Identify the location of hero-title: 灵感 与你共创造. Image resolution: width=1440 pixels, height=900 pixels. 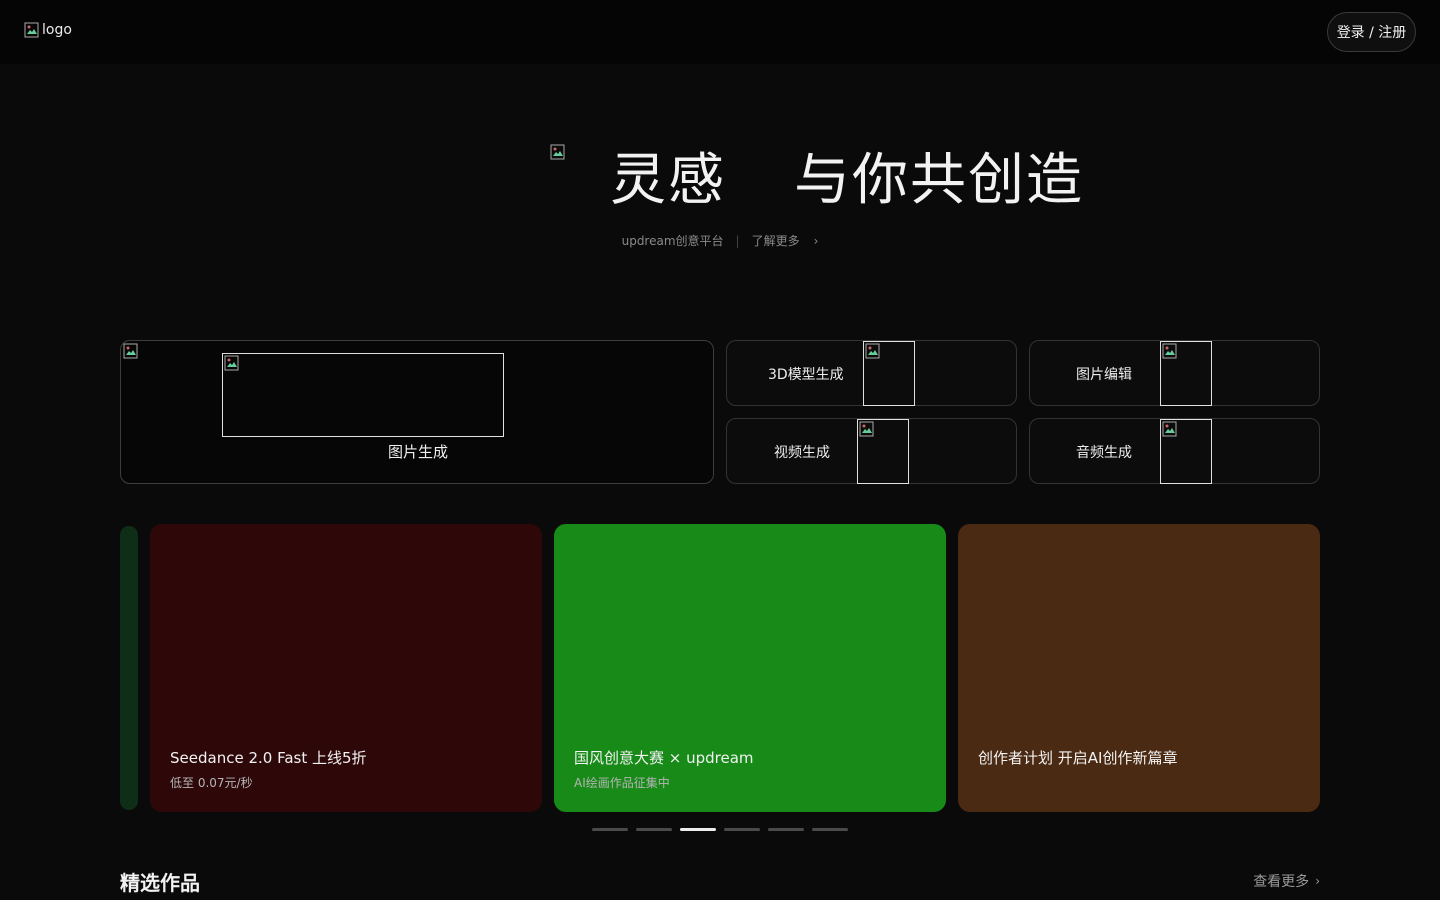
(817, 176).